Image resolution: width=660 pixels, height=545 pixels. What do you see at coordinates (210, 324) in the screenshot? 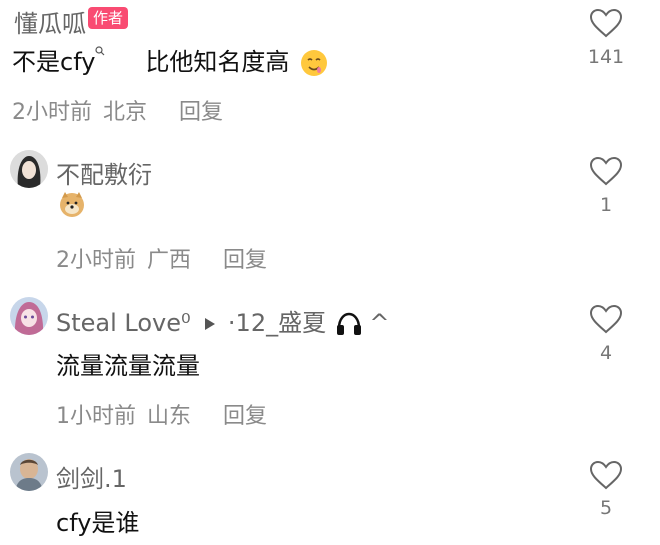
I see `play-icon` at bounding box center [210, 324].